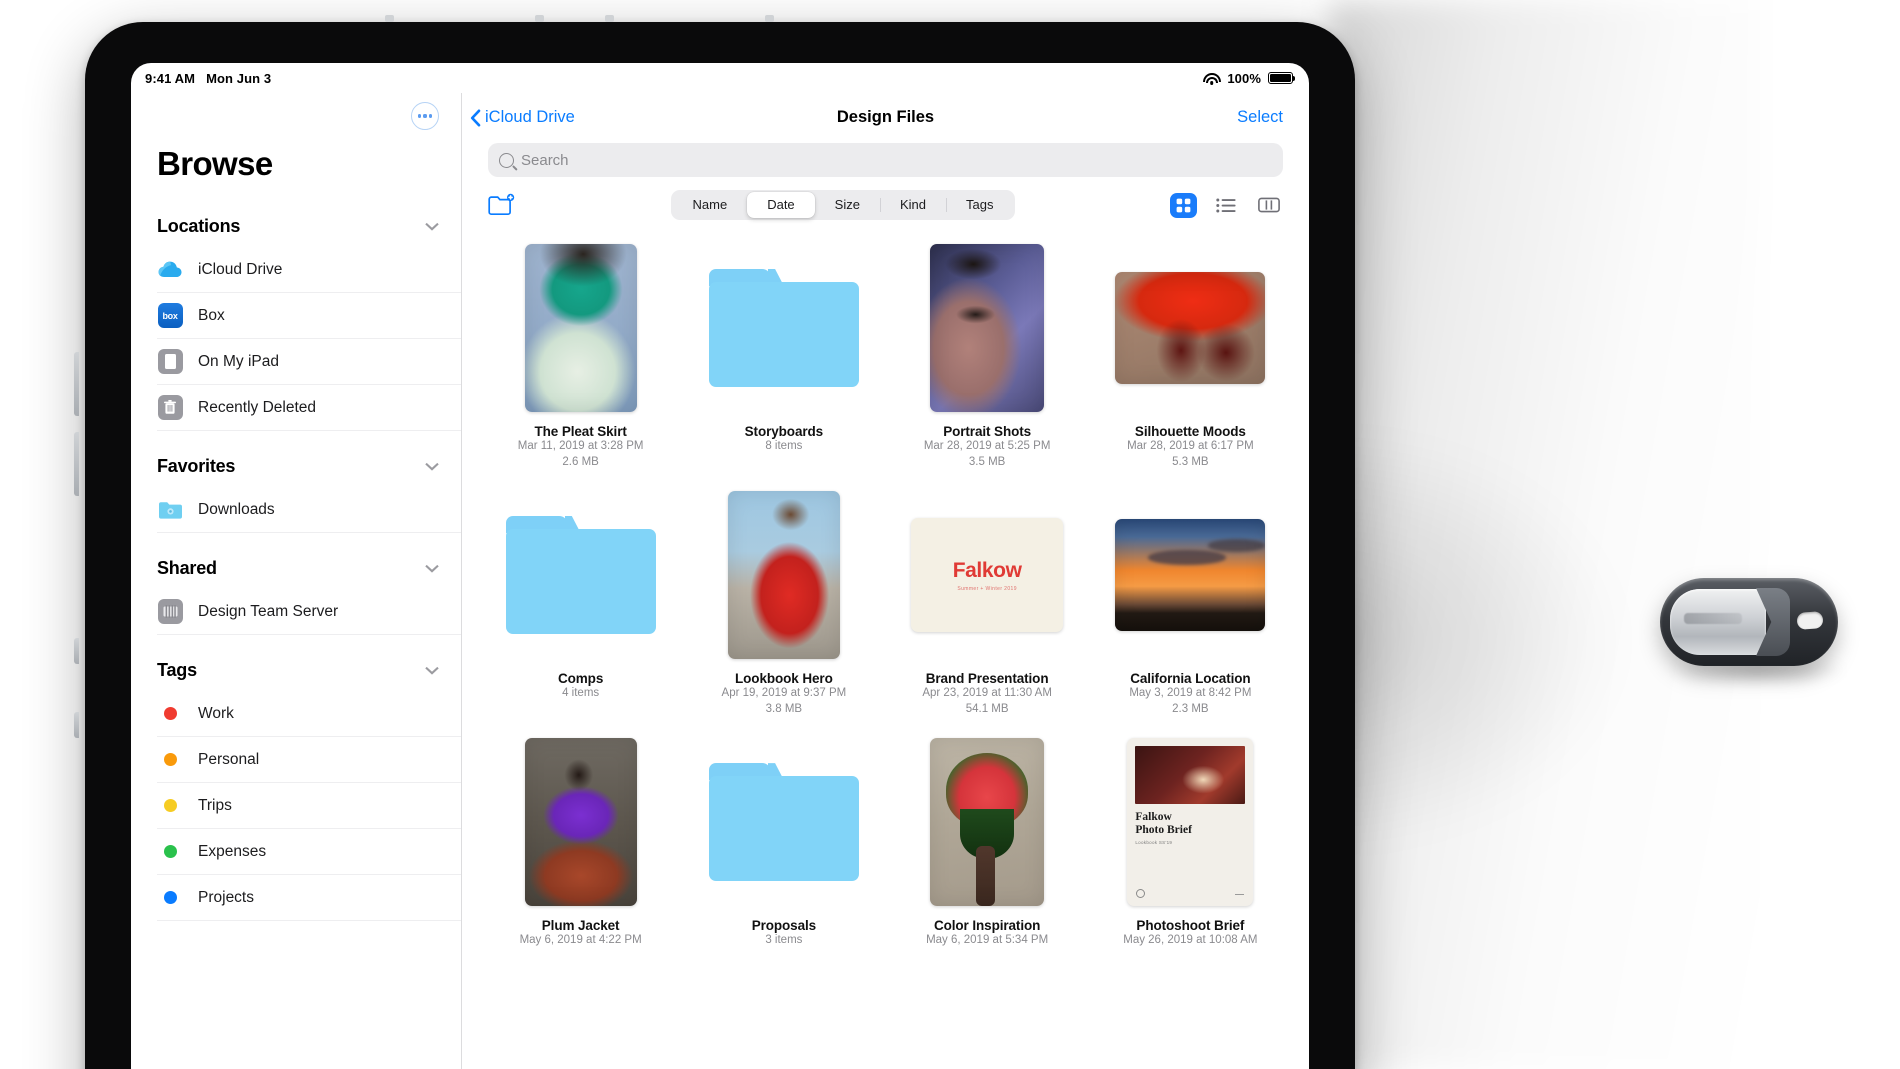 The image size is (1900, 1069). What do you see at coordinates (987, 708) in the screenshot?
I see `file-size: 54.1 MB` at bounding box center [987, 708].